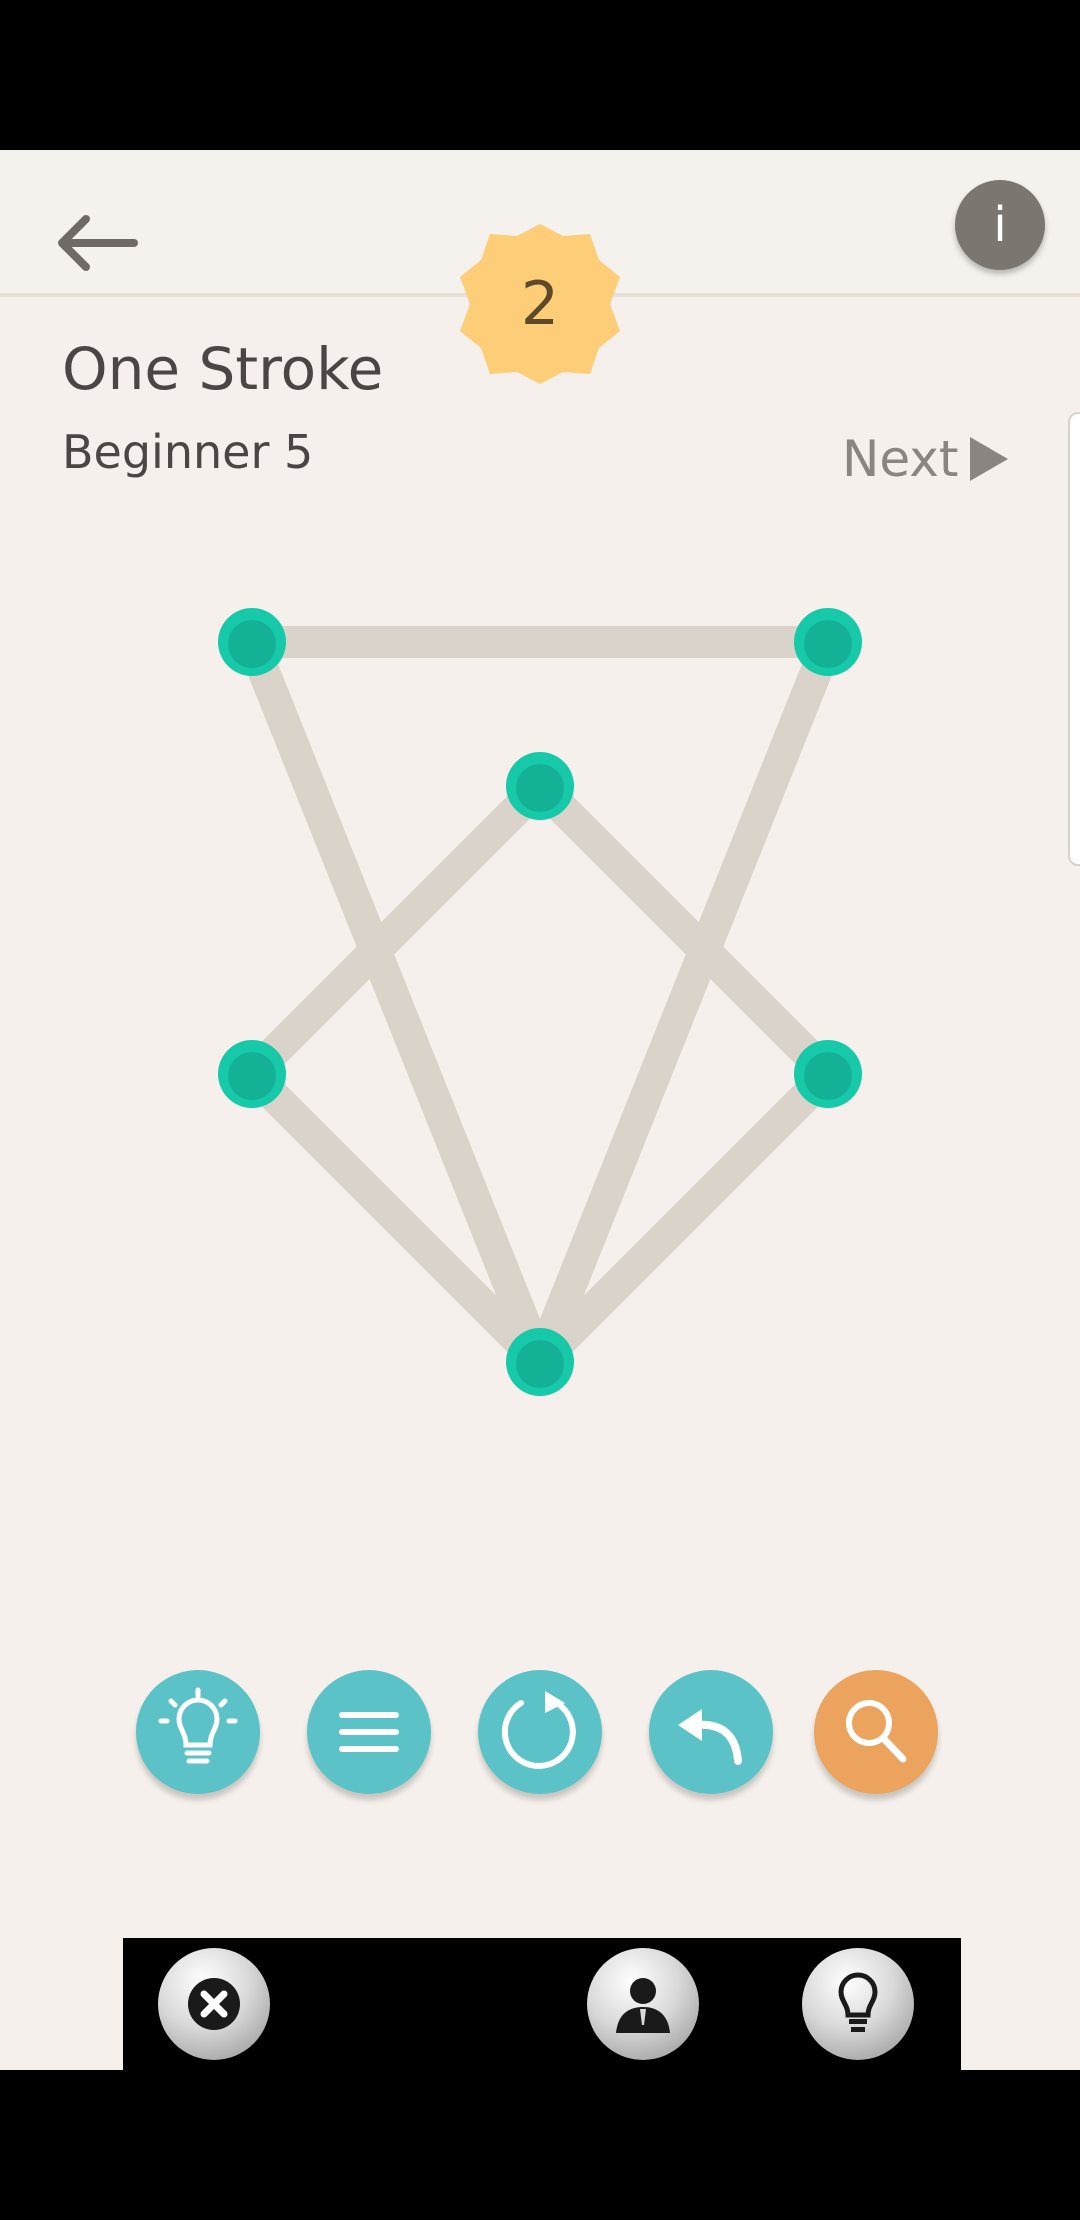 This screenshot has height=2220, width=1080. What do you see at coordinates (540, 75) in the screenshot?
I see `status-bar` at bounding box center [540, 75].